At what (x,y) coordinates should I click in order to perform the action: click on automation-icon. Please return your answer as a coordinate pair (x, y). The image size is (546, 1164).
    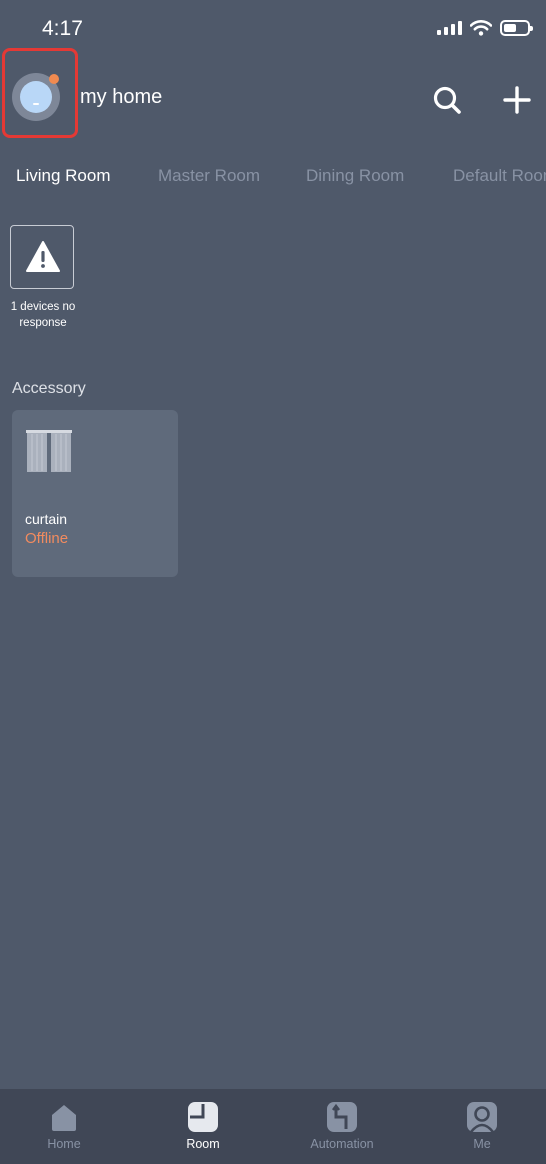
    Looking at the image, I should click on (342, 1117).